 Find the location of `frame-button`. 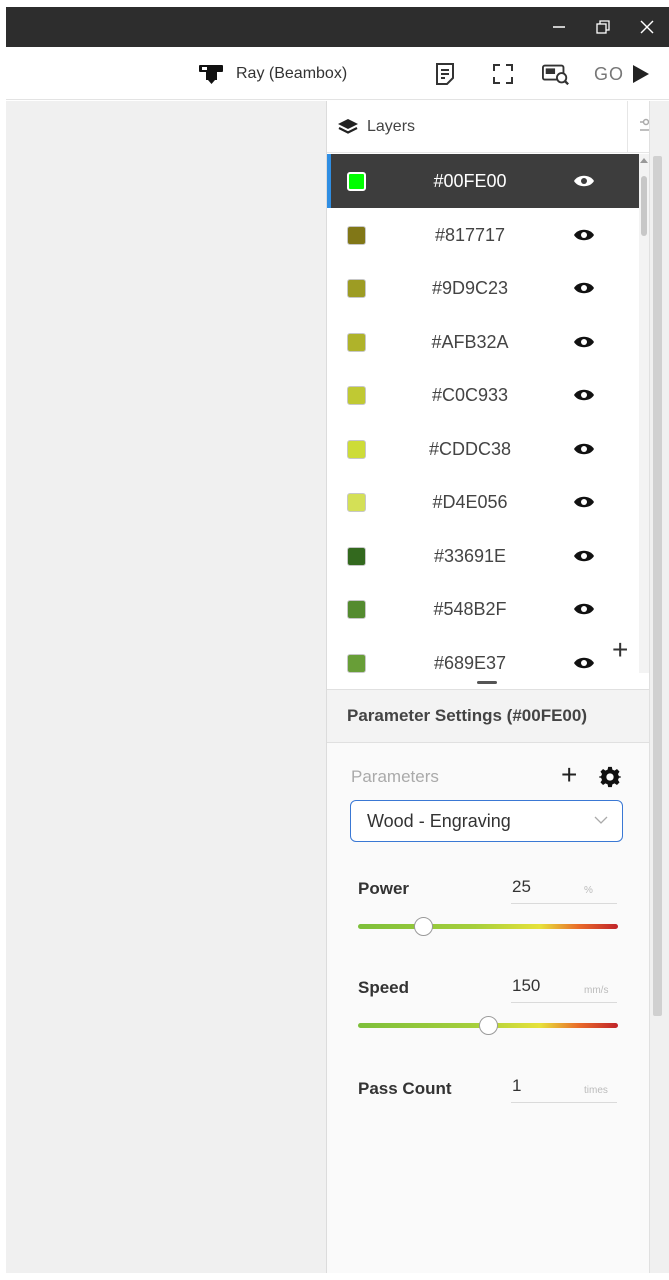

frame-button is located at coordinates (503, 74).